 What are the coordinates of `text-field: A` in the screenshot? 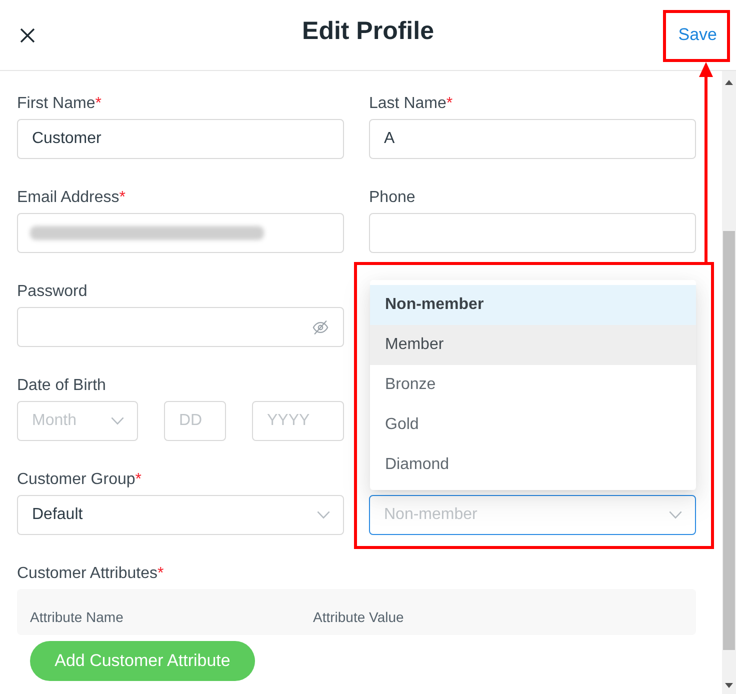 It's located at (532, 139).